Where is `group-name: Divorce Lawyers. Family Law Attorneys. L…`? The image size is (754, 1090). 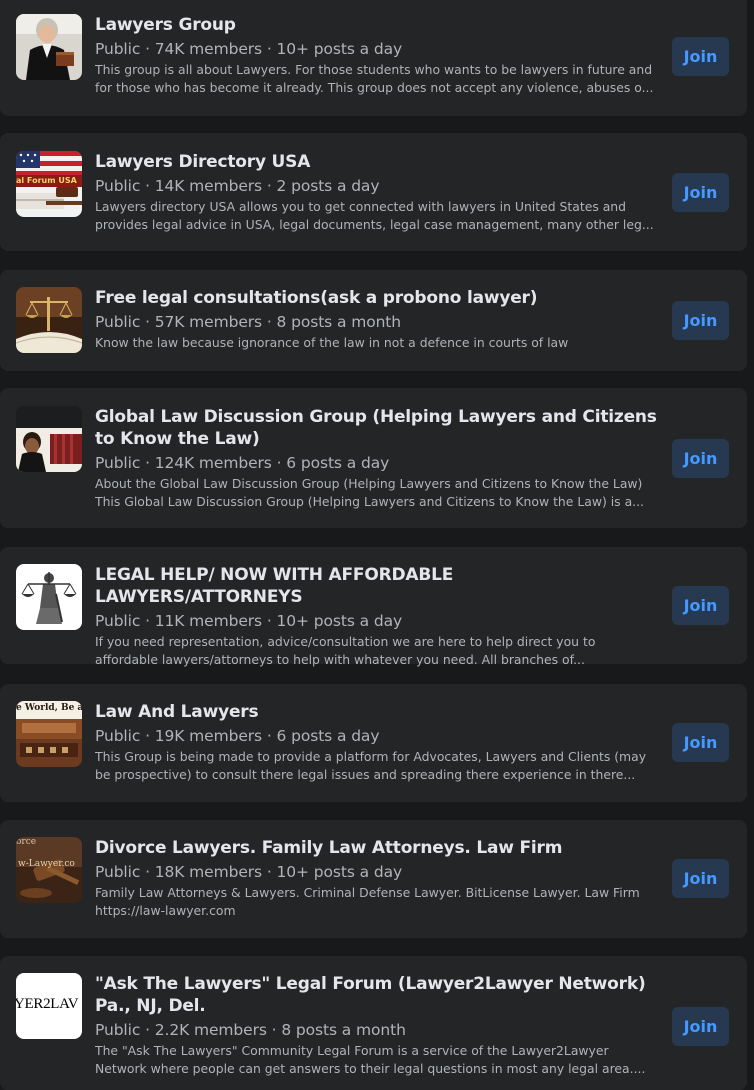
group-name: Divorce Lawyers. Family Law Attorneys. L… is located at coordinates (377, 848).